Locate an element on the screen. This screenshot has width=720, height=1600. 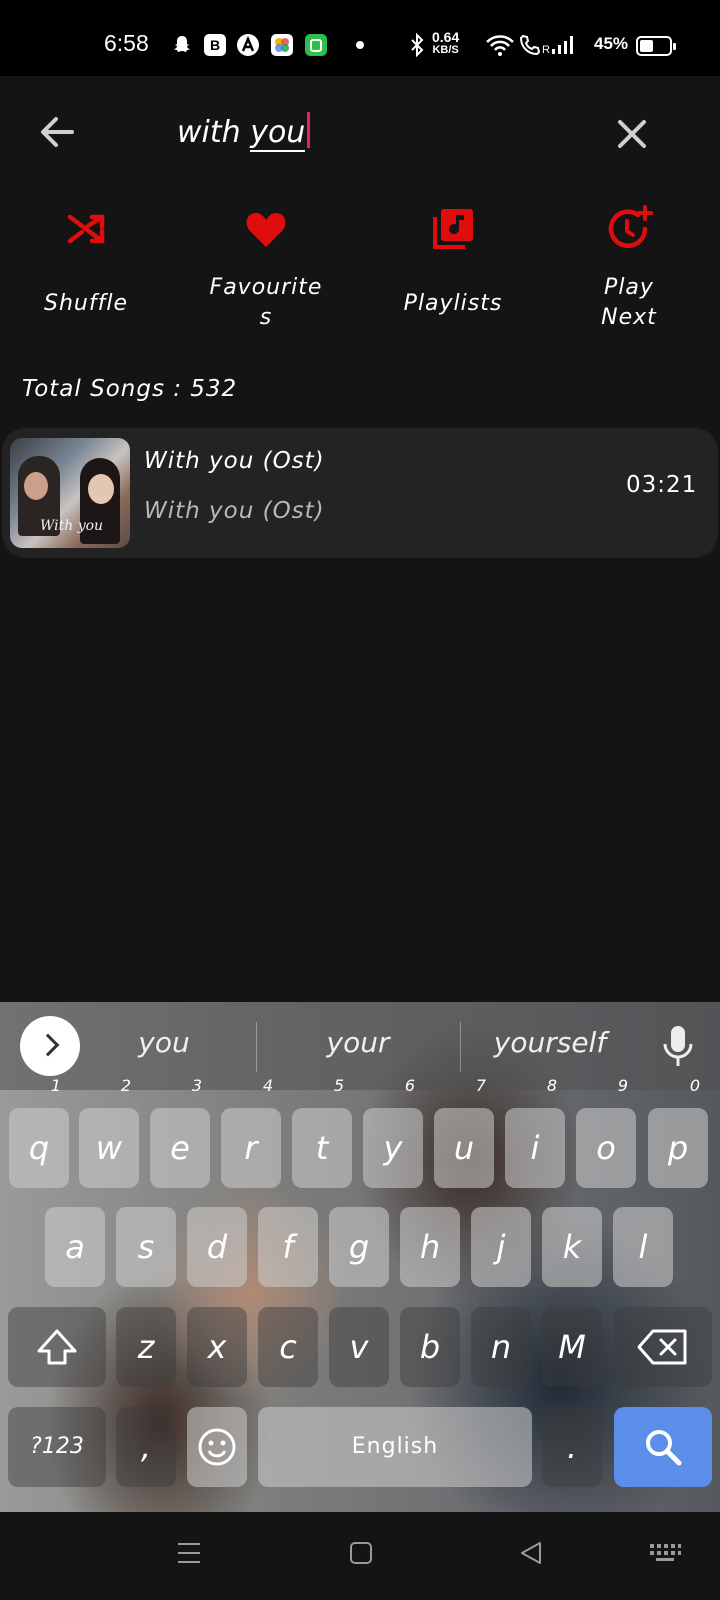
key-k: k is located at coordinates (572, 1247).